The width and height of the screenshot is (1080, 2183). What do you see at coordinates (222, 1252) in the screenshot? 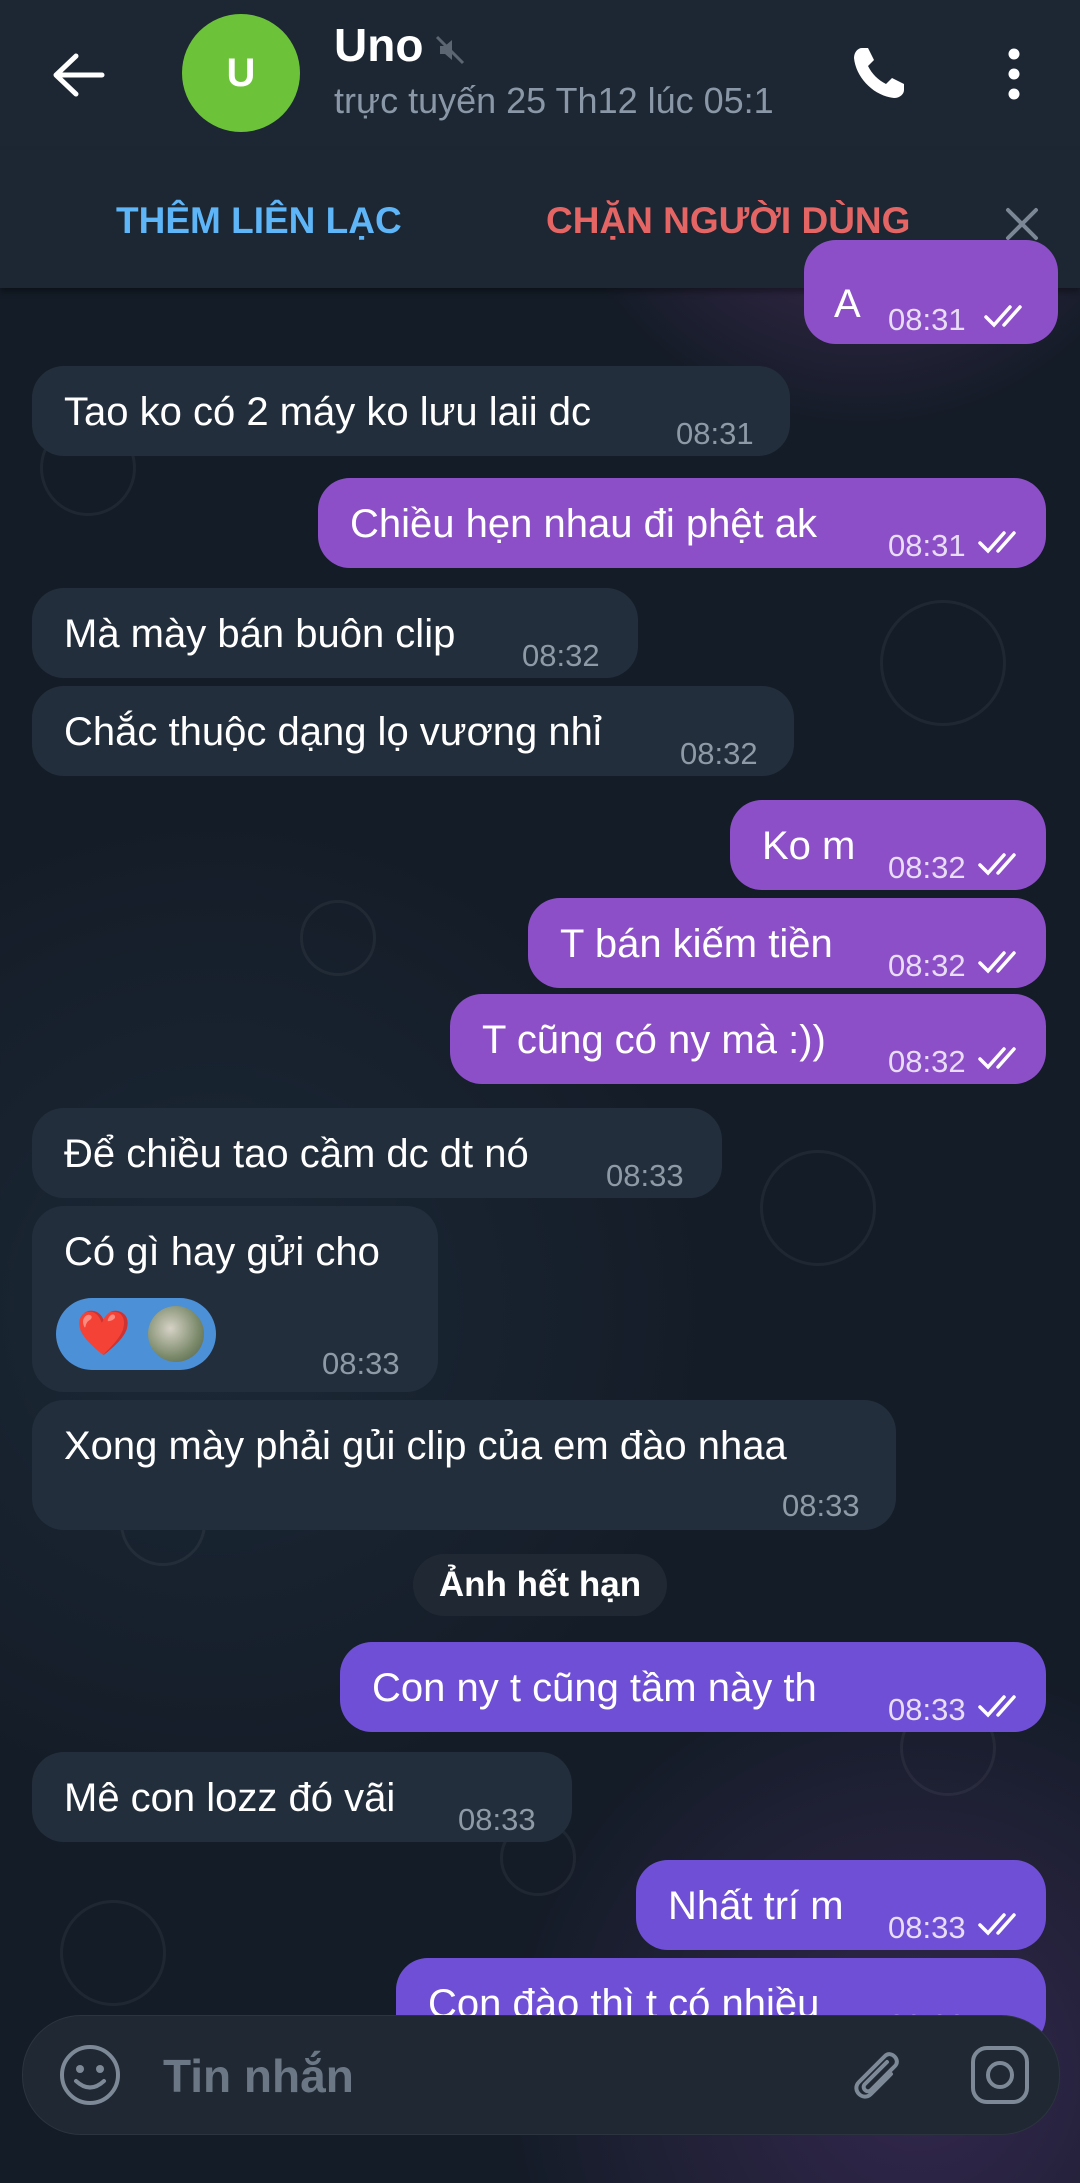
I see `message-text: Có gì hay gửi cho` at bounding box center [222, 1252].